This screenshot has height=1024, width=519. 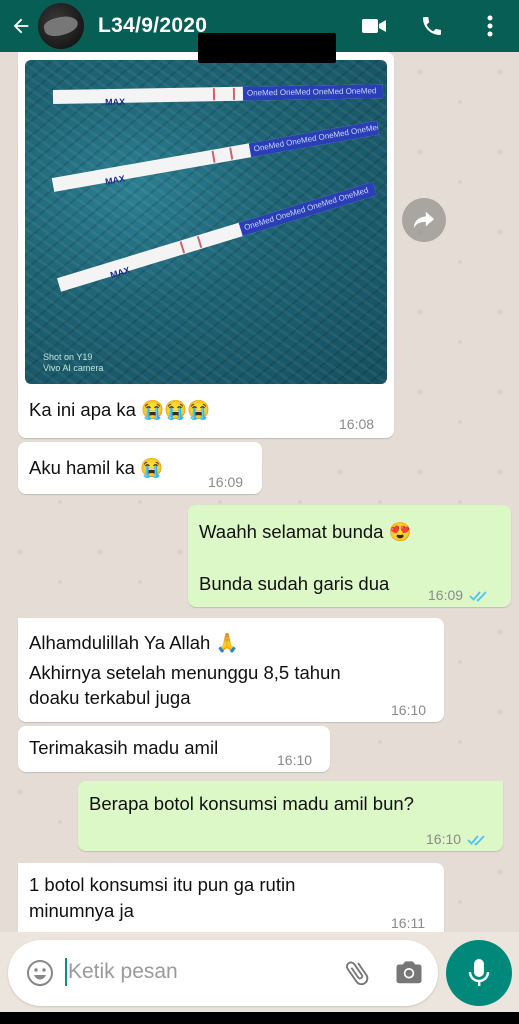 What do you see at coordinates (357, 973) in the screenshot?
I see `attach-icon` at bounding box center [357, 973].